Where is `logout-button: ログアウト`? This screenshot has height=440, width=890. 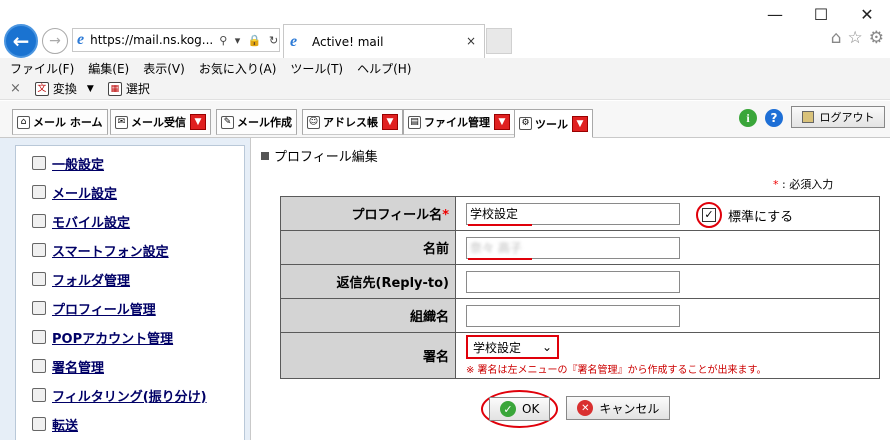
logout-button: ログアウト is located at coordinates (838, 117).